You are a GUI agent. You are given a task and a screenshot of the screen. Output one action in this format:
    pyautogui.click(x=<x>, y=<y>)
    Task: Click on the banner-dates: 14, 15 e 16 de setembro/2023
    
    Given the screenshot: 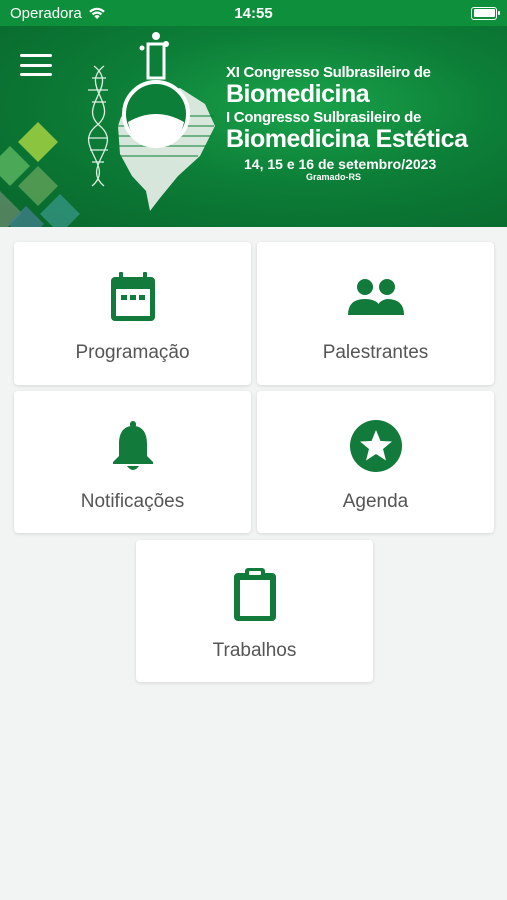 What is the action you would take?
    pyautogui.click(x=340, y=164)
    